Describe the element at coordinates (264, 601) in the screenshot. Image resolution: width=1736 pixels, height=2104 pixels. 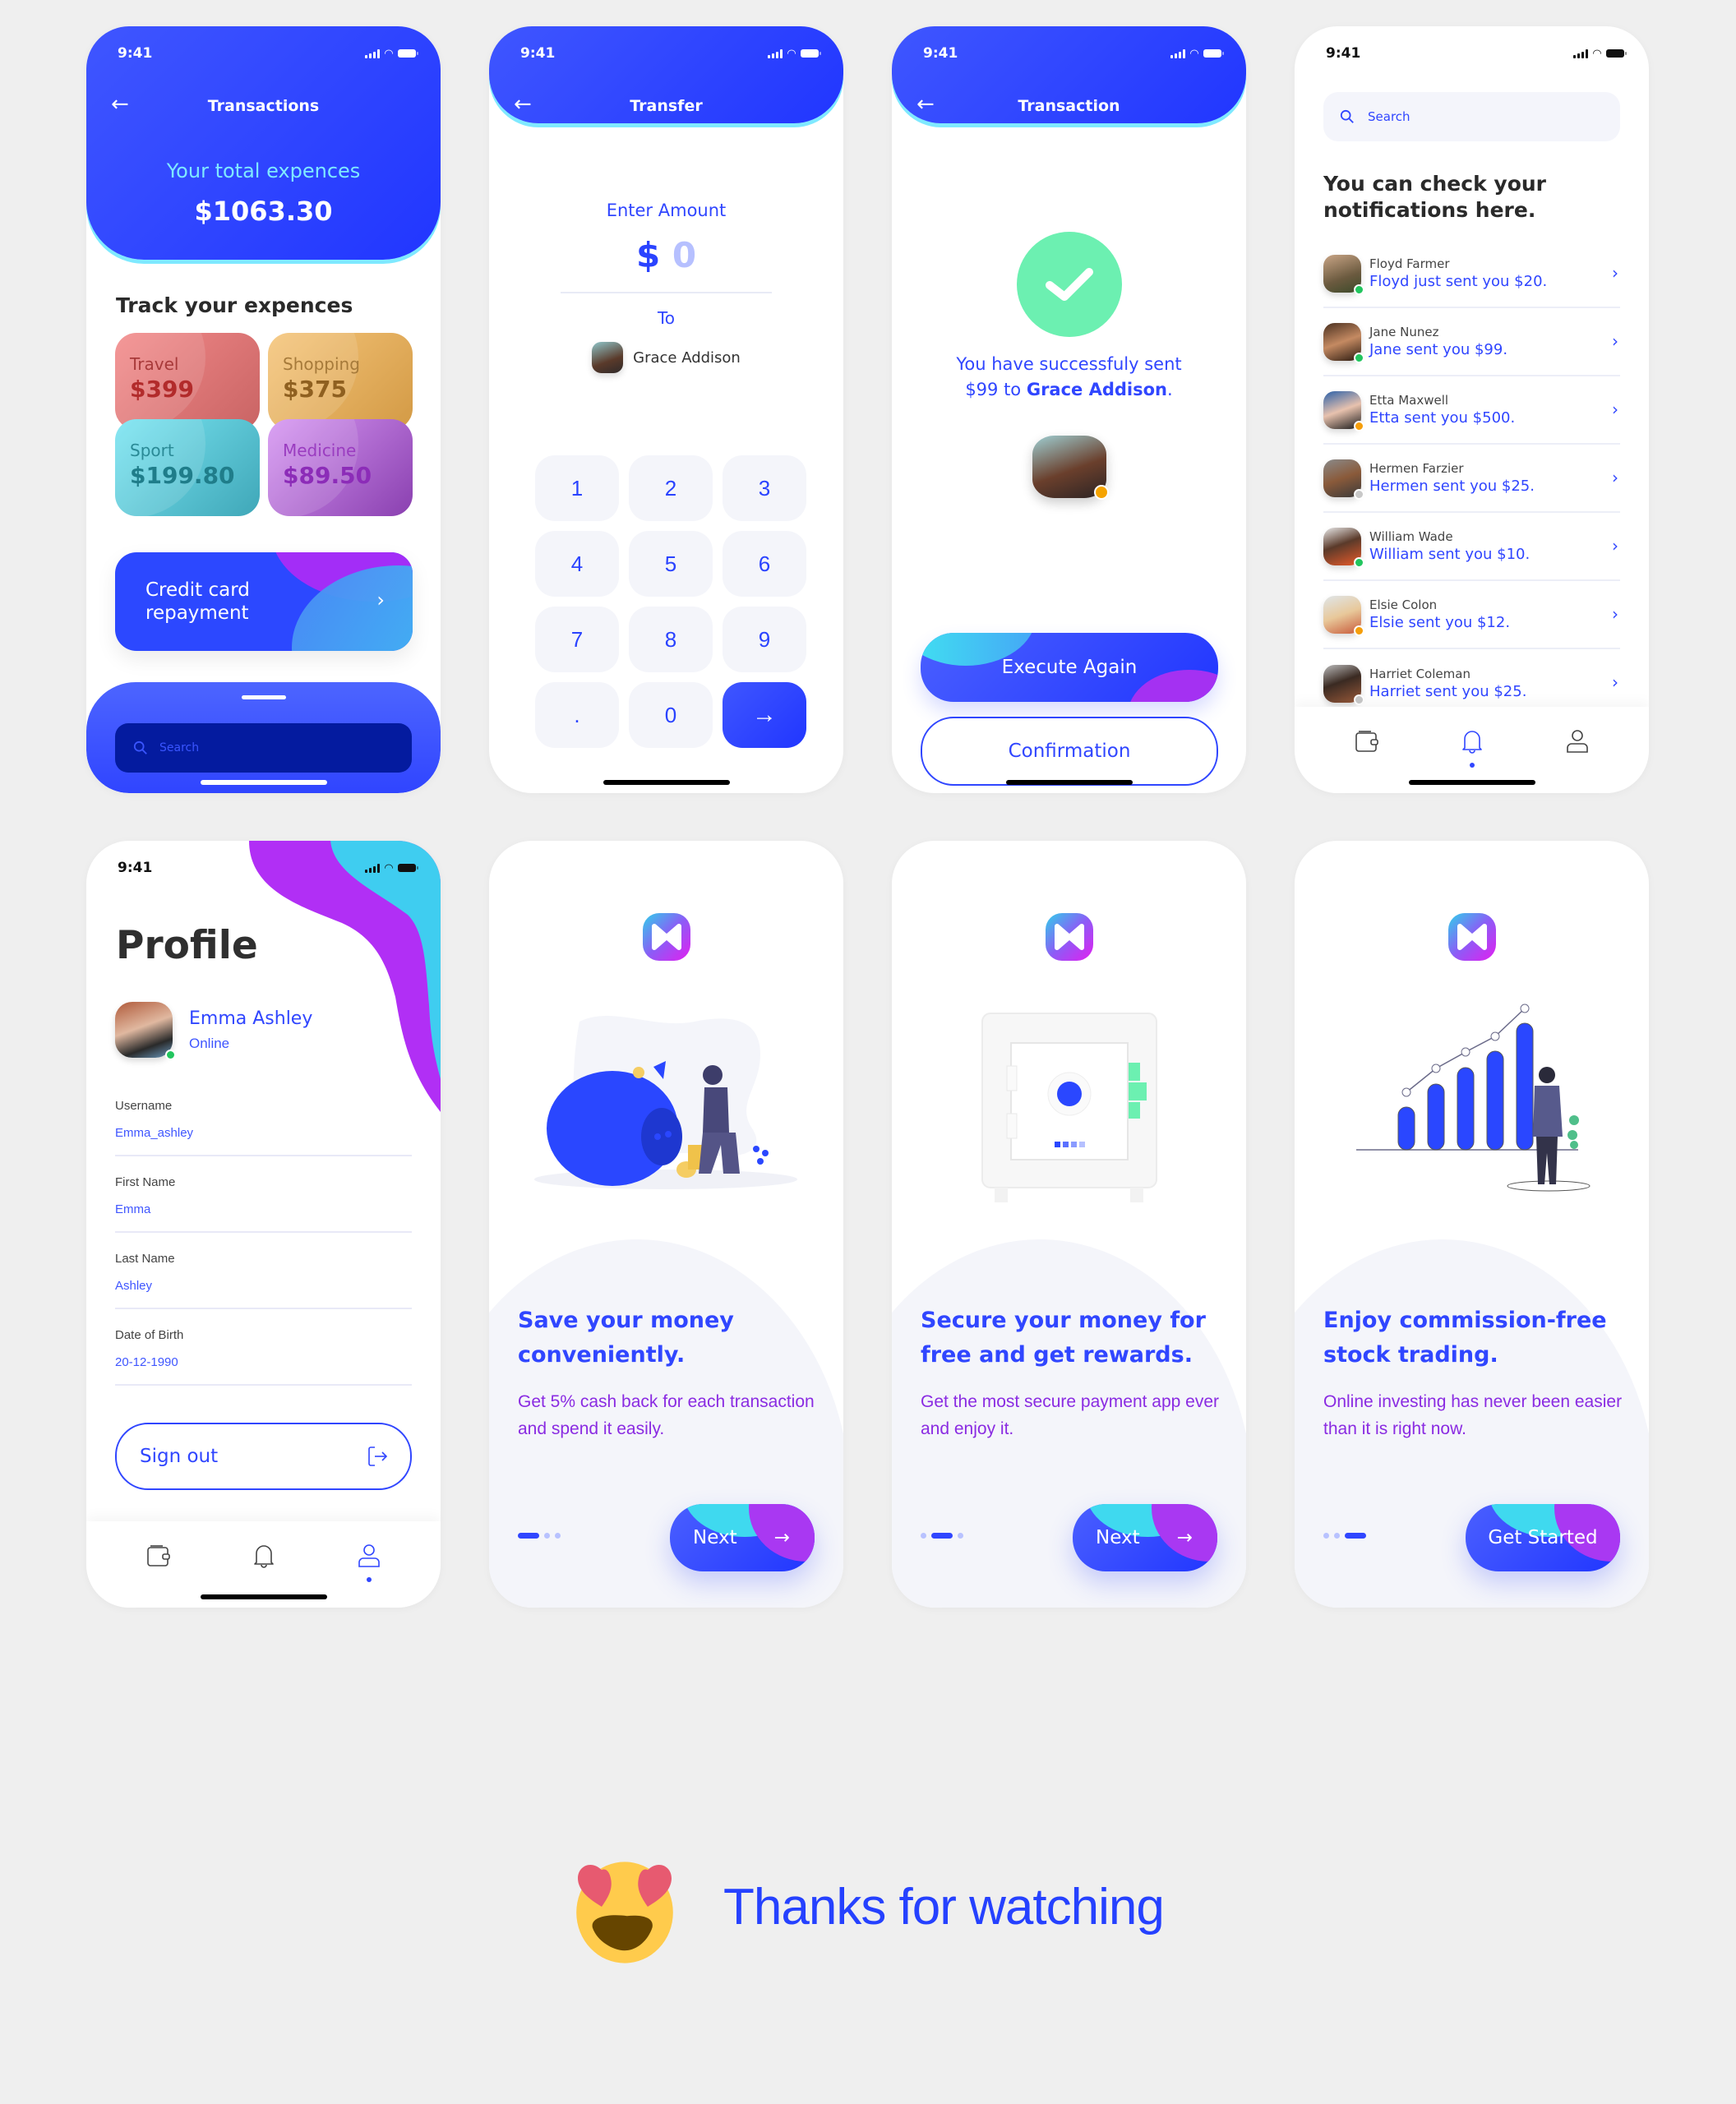
I see `credit-card-repayment-button: Credit card repayment ›` at that location.